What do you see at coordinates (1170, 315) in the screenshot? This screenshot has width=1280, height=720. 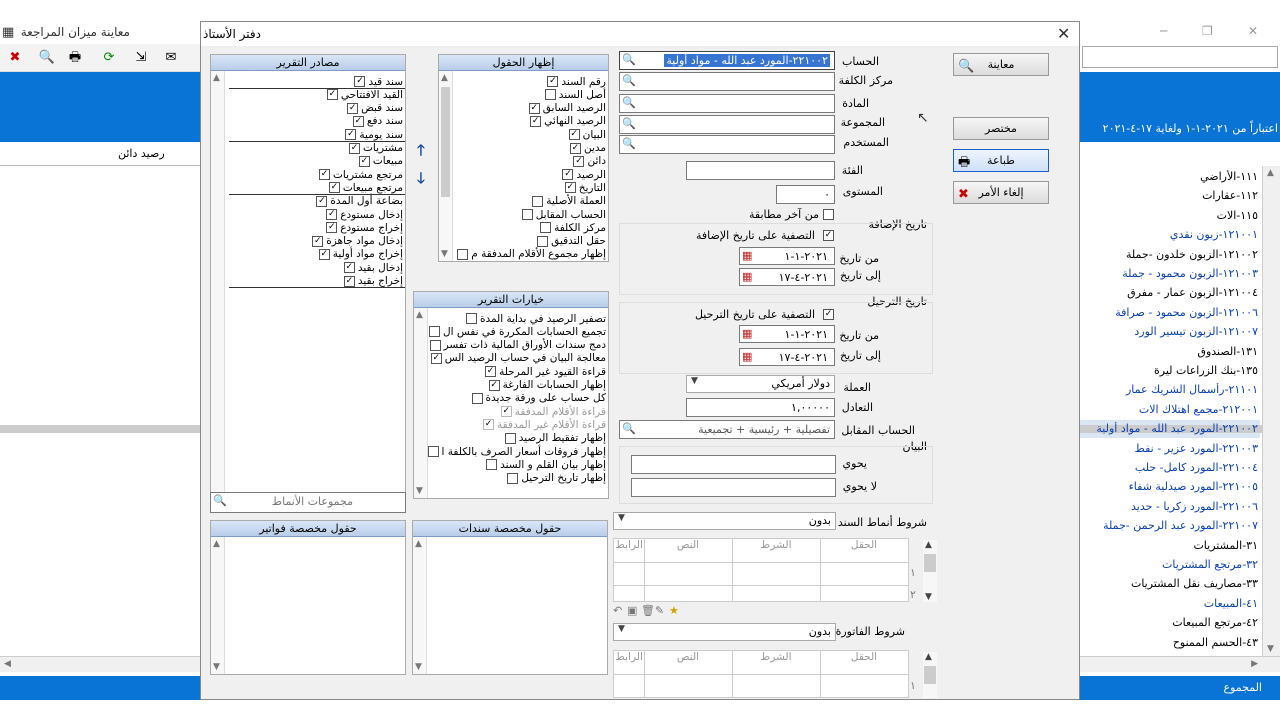 I see `account-list-item: ١٢١٠٠٦-الزبون محمود - صرافة` at bounding box center [1170, 315].